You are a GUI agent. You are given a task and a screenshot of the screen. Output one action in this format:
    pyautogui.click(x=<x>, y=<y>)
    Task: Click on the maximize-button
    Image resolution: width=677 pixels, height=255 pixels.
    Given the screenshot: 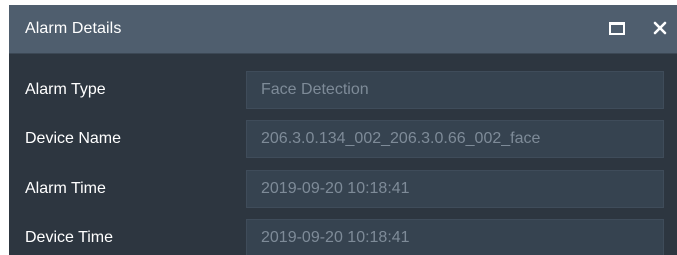 What is the action you would take?
    pyautogui.click(x=617, y=28)
    